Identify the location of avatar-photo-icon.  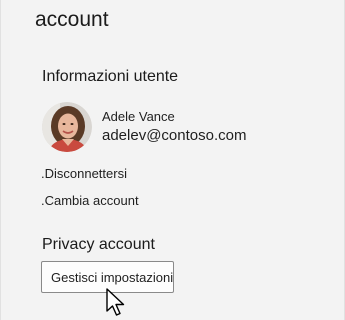
(67, 127).